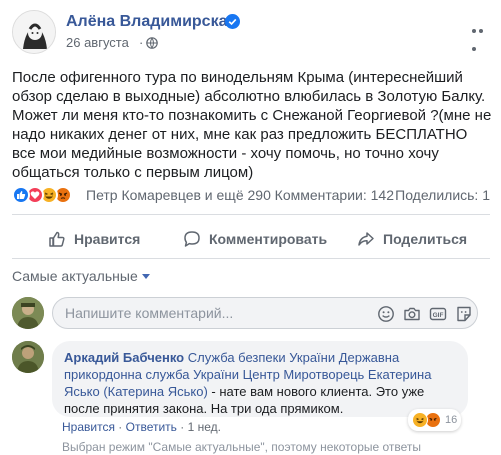 This screenshot has width=501, height=455. I want to click on comment-like-link: Нравится, so click(88, 427).